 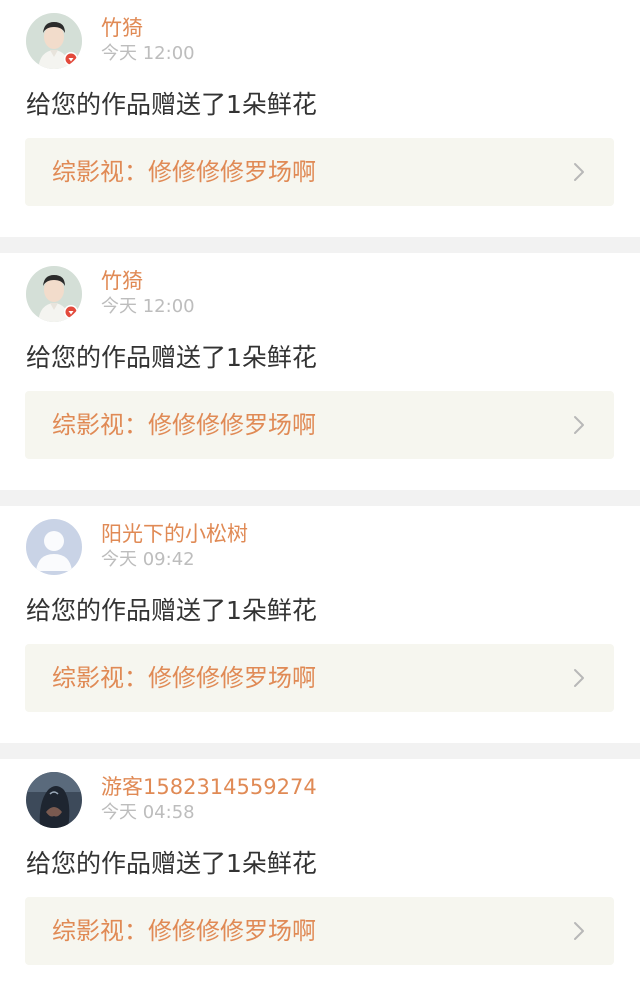 I want to click on timestamp: 今天 09:42, so click(x=148, y=559).